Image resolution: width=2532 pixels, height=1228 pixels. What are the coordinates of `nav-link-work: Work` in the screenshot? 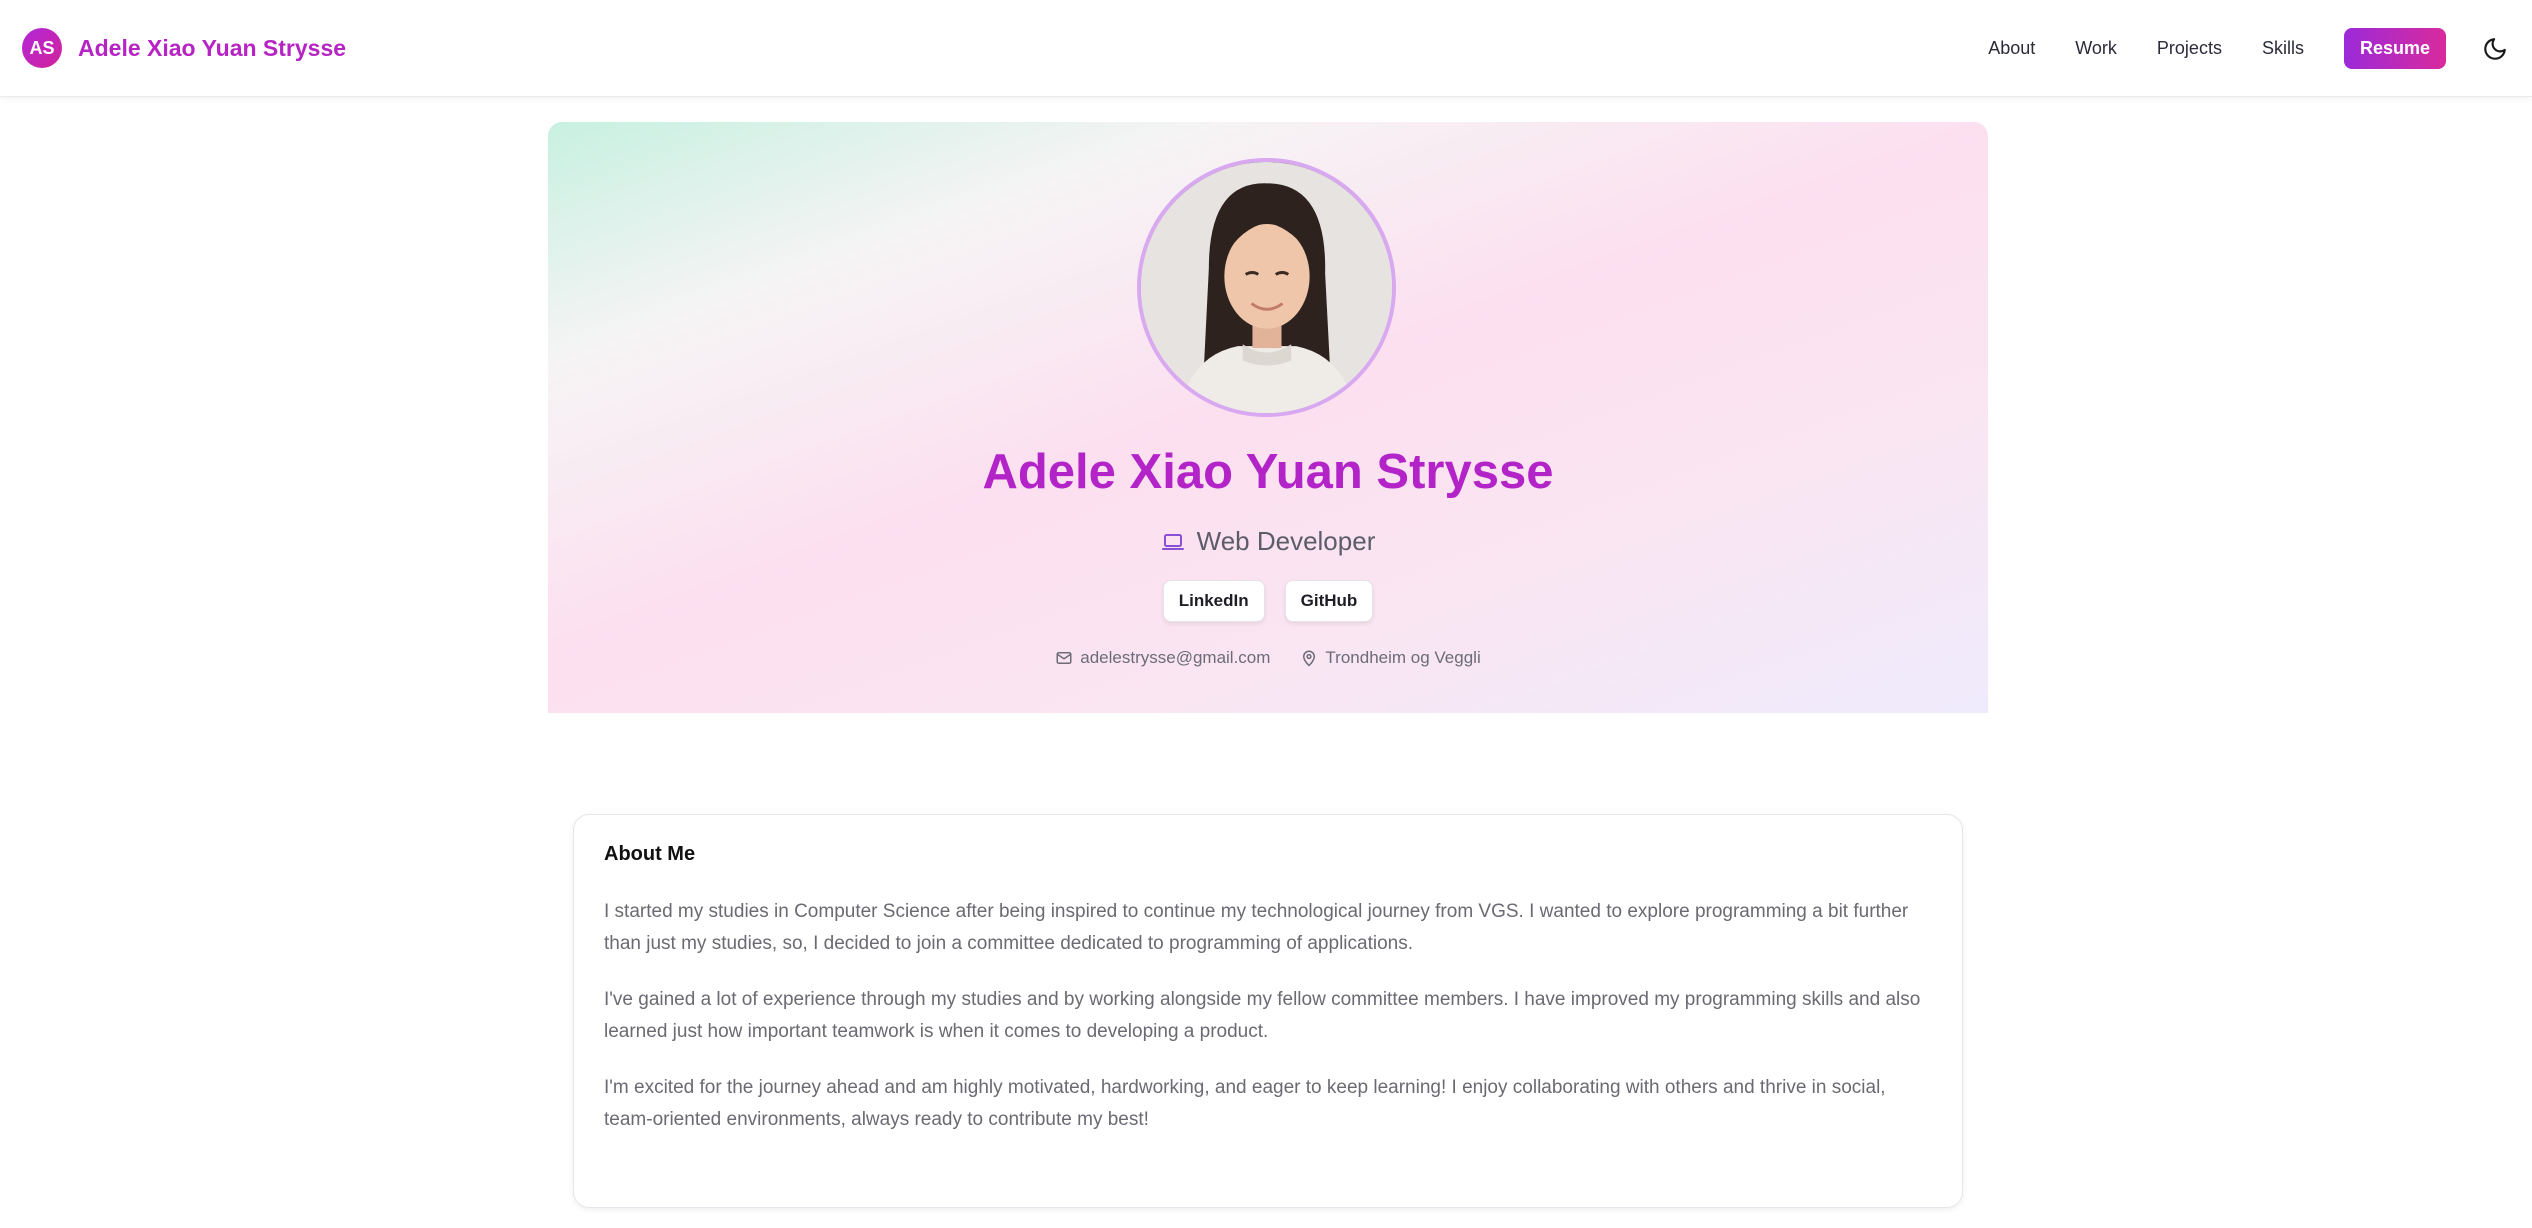 It's located at (2096, 48).